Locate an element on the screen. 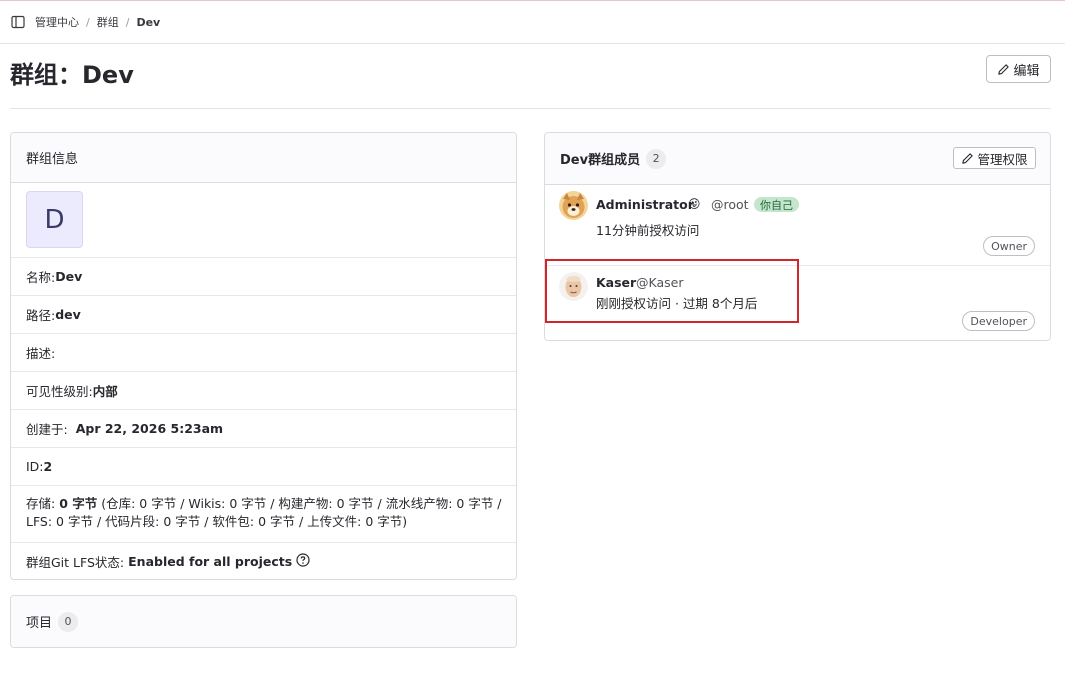  projects-count-badge: 0 is located at coordinates (68, 621).